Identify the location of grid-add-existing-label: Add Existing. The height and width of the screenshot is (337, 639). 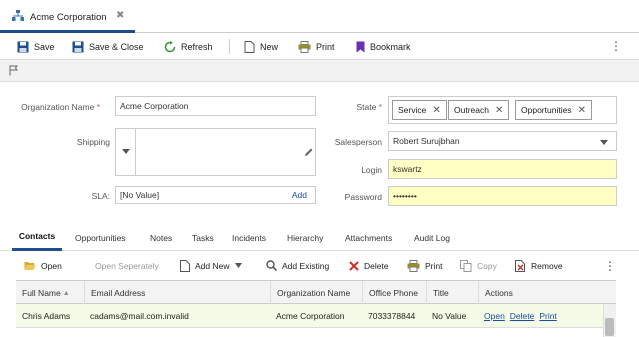
(306, 265).